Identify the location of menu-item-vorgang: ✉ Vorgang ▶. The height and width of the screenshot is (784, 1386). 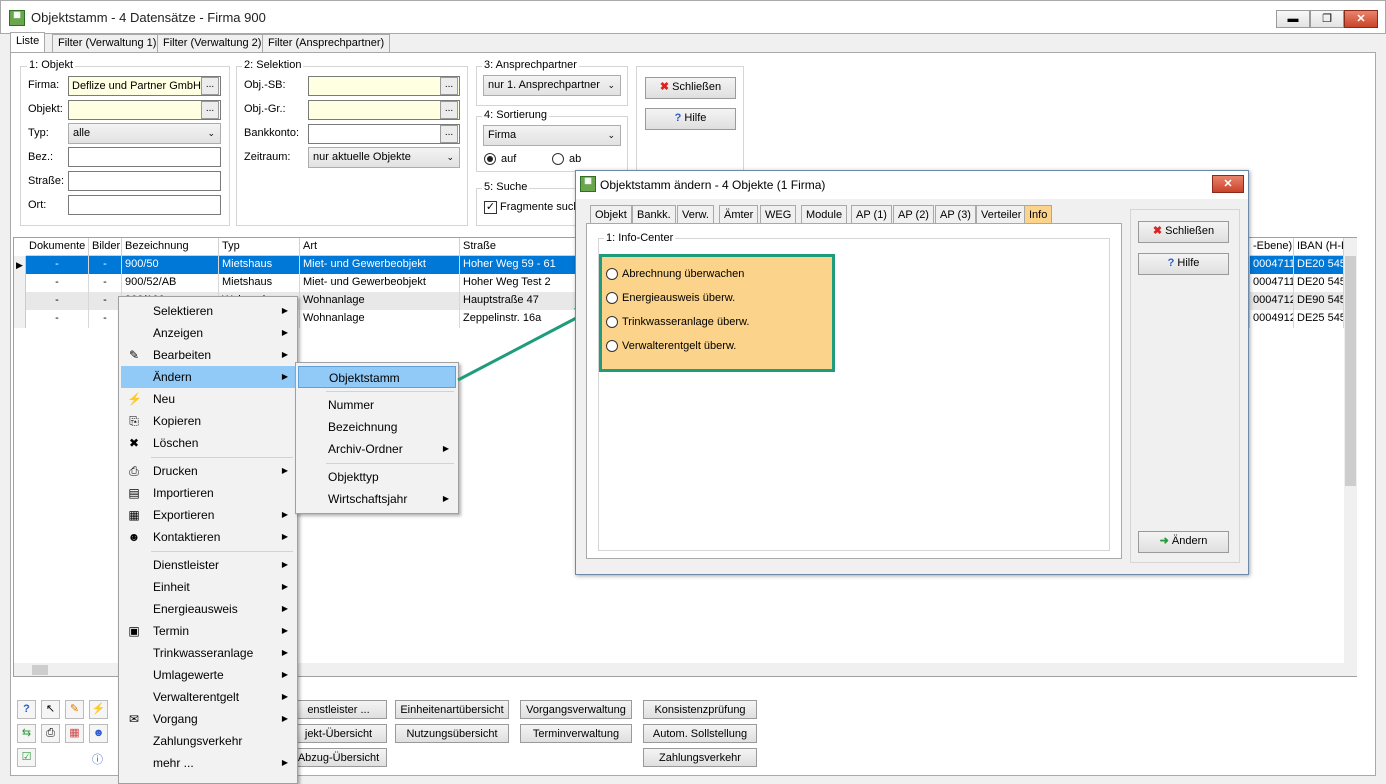
(208, 719).